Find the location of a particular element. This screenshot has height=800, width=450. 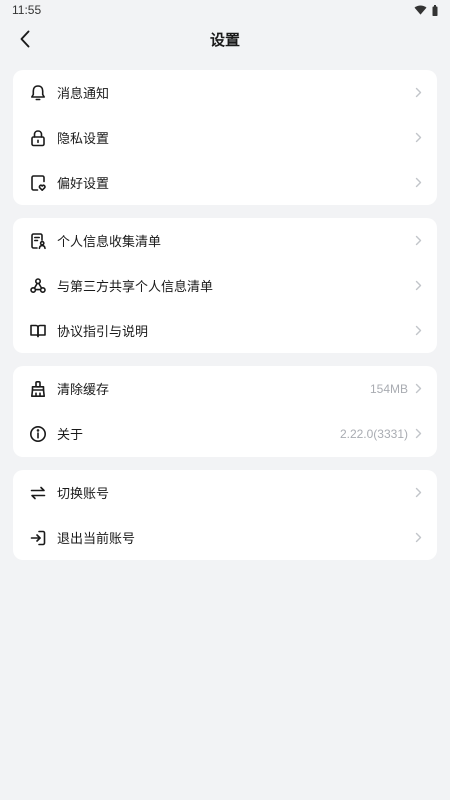

preference-icon is located at coordinates (38, 183).